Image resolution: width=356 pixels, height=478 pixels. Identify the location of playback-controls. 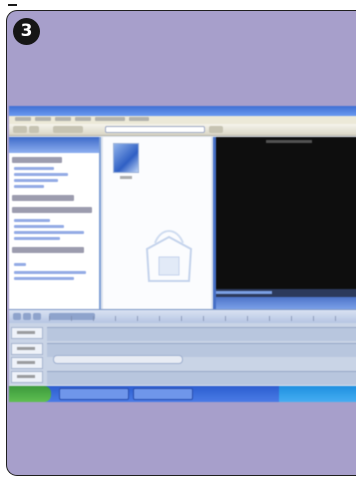
(286, 303).